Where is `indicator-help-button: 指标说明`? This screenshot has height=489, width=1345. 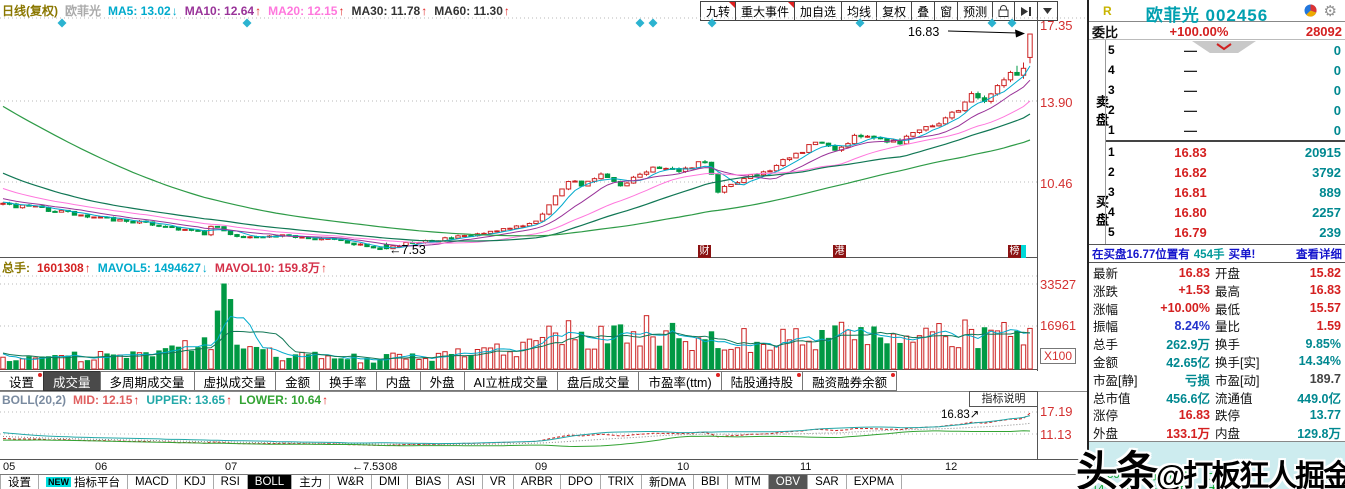 indicator-help-button: 指标说明 is located at coordinates (1003, 399).